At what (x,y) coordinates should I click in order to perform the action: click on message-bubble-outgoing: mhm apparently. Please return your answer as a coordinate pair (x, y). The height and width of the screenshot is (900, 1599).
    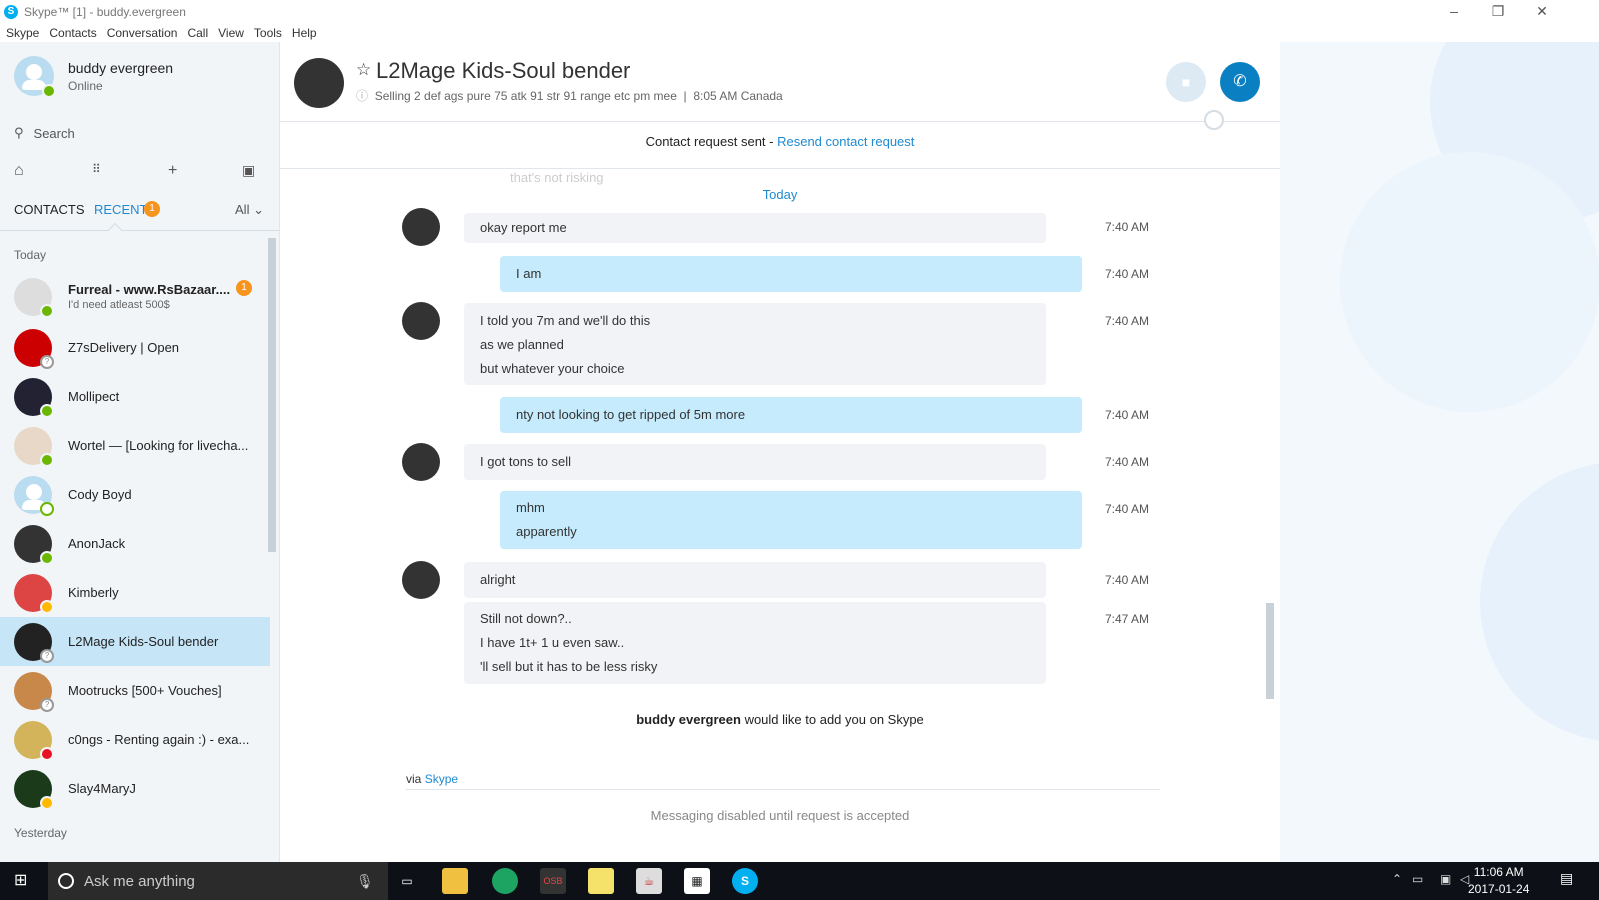
    Looking at the image, I should click on (791, 520).